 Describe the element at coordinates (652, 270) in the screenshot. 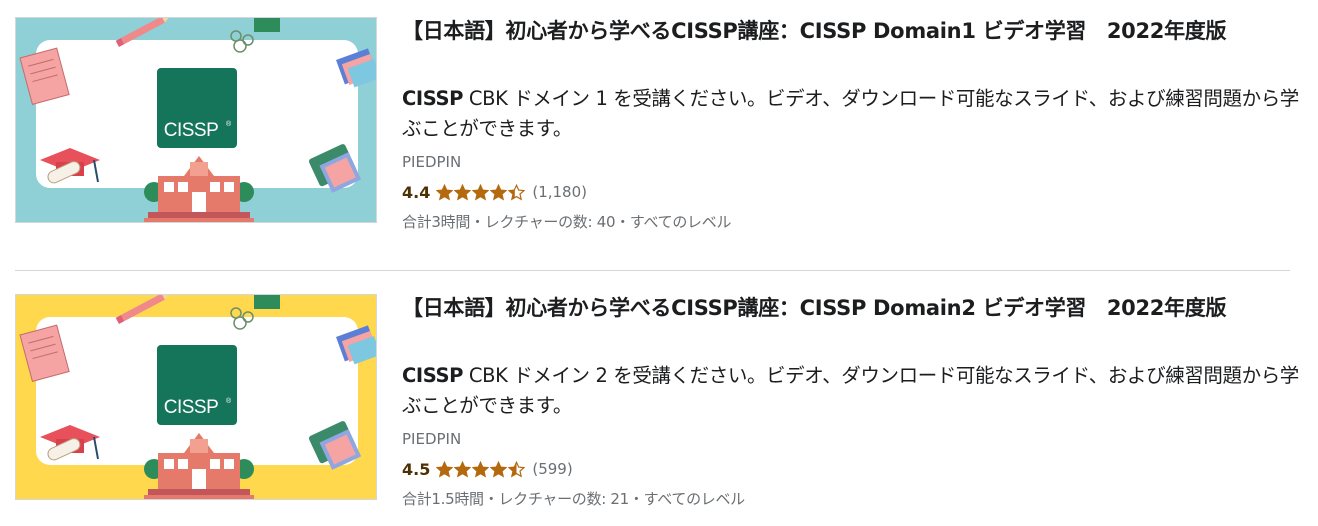

I see `divider` at that location.